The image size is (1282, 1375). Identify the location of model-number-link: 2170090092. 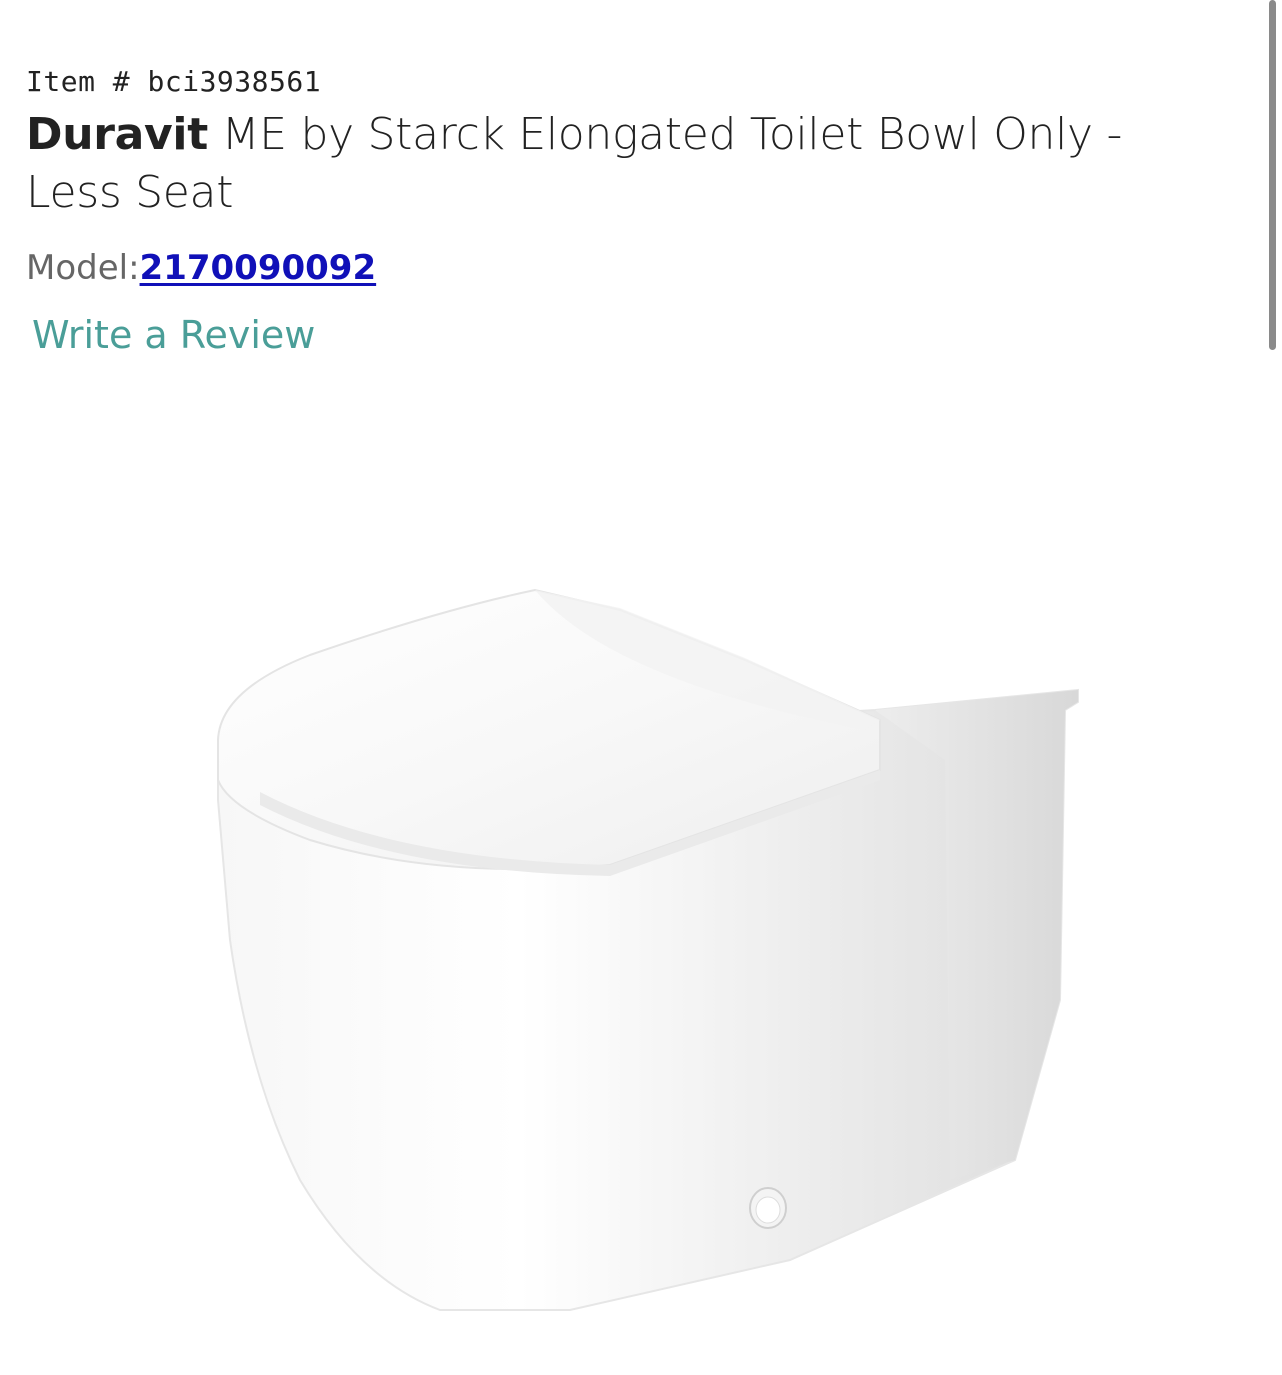
(258, 268).